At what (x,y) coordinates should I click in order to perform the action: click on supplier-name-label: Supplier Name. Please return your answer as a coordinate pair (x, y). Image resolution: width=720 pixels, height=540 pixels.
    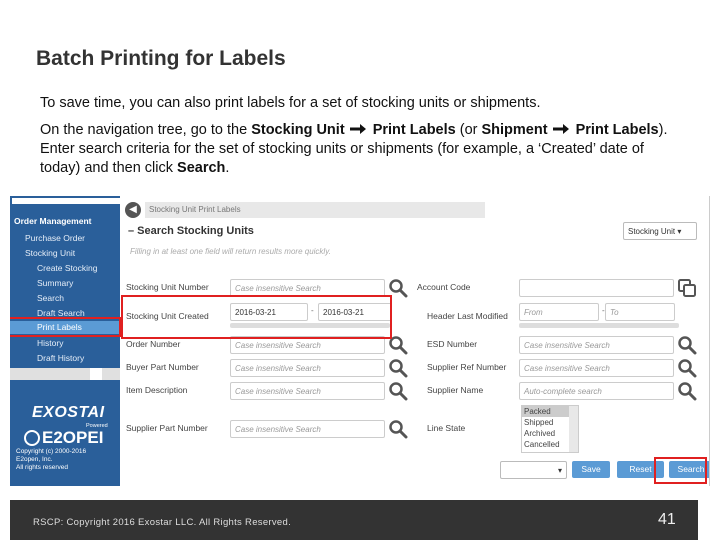
    Looking at the image, I should click on (455, 390).